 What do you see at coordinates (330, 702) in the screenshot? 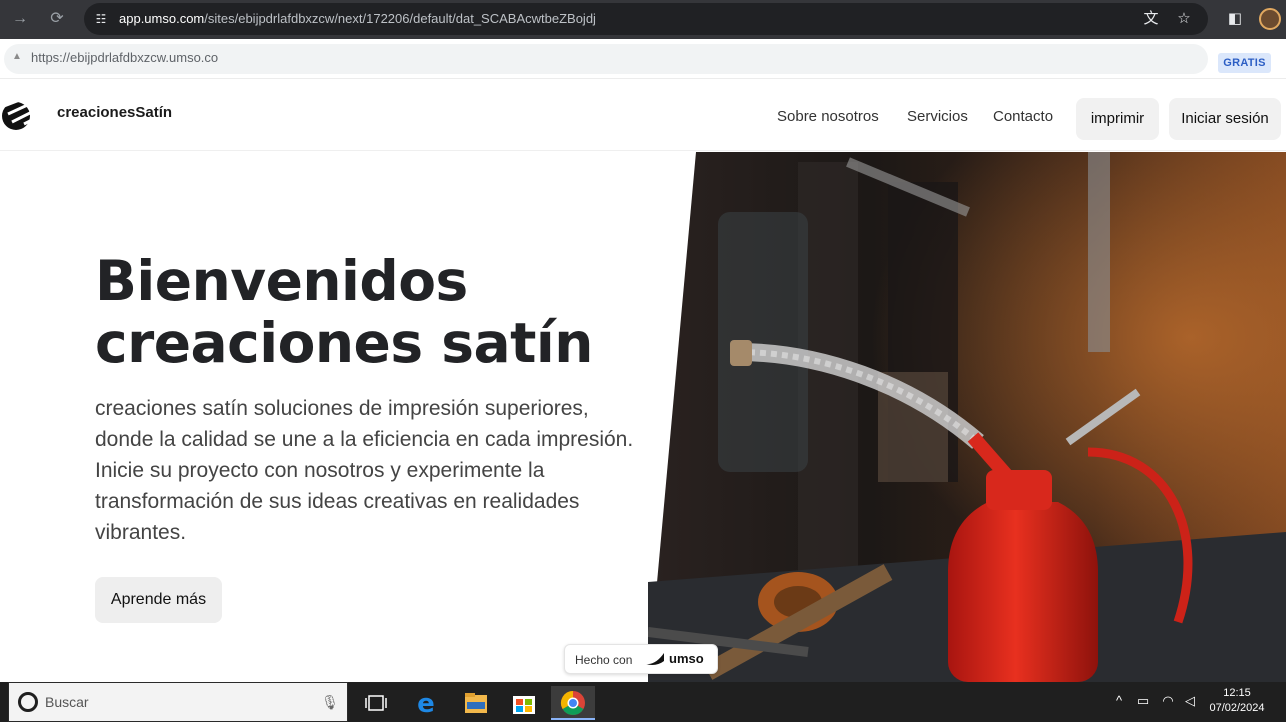
I see `microphone-icon: 🎙` at bounding box center [330, 702].